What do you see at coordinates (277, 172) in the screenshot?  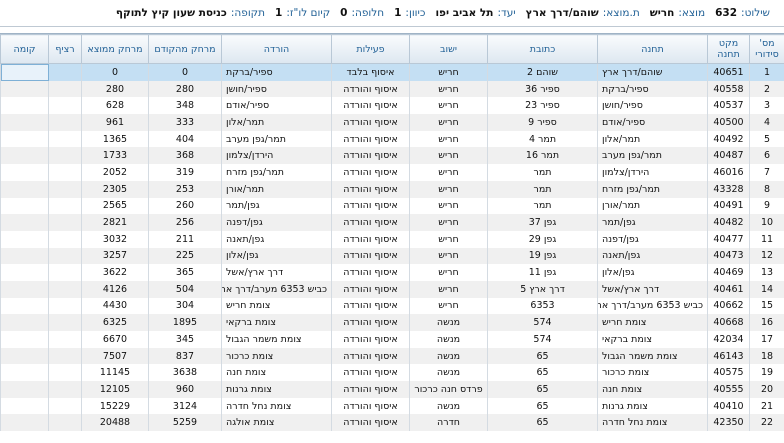 I see `col-unload-cell: תמר/גפן מזרח` at bounding box center [277, 172].